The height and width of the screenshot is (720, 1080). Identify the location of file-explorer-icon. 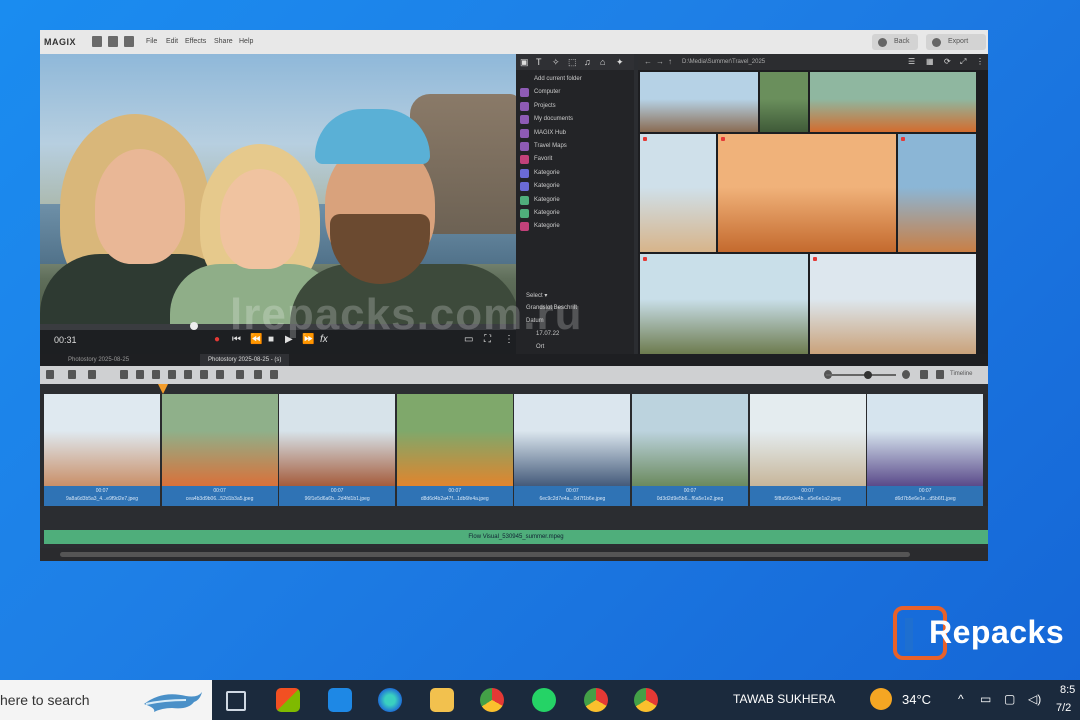
(442, 700).